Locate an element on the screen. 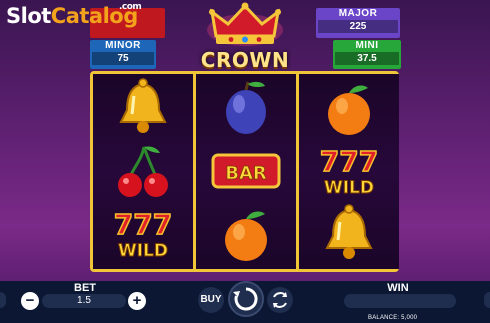 This screenshot has width=490, height=323. bet-value: 1.5 is located at coordinates (84, 300).